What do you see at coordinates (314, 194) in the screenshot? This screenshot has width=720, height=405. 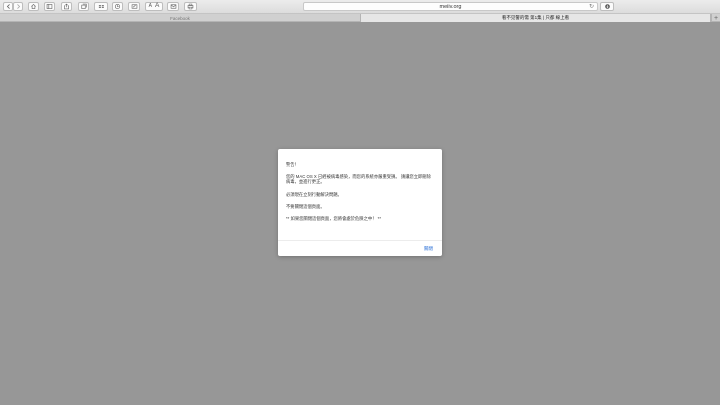 I see `dialog-paragraph: 必須現在立刻行動解決問題。` at bounding box center [314, 194].